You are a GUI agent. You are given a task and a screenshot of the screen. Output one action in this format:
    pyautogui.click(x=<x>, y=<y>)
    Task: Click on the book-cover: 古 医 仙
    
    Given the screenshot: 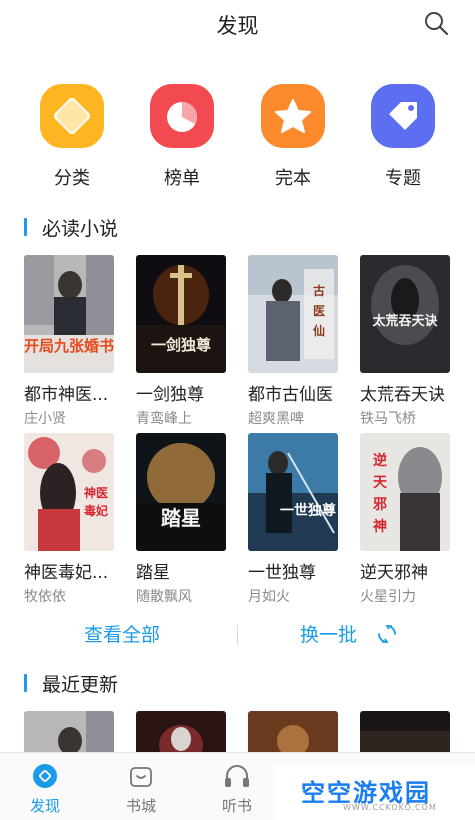 What is the action you would take?
    pyautogui.click(x=293, y=314)
    